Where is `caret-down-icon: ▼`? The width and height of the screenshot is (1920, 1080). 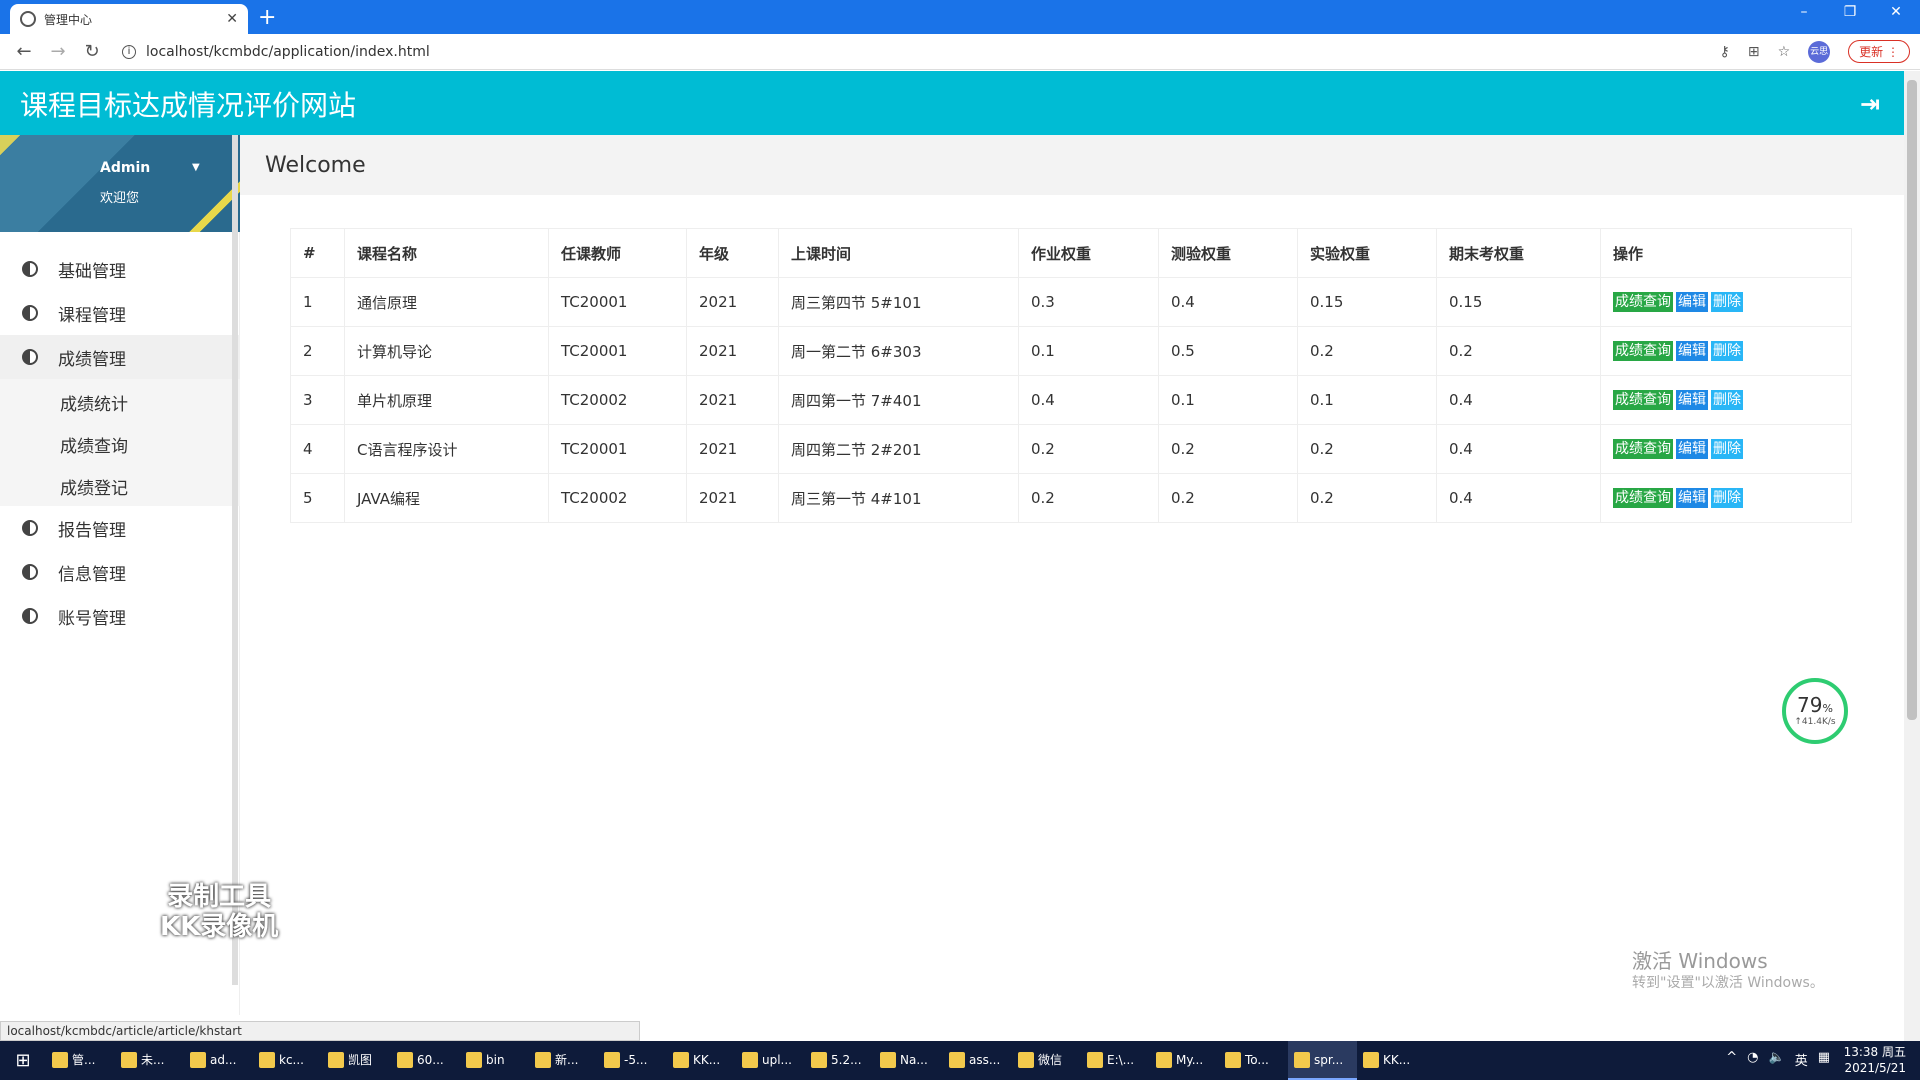 caret-down-icon: ▼ is located at coordinates (196, 167).